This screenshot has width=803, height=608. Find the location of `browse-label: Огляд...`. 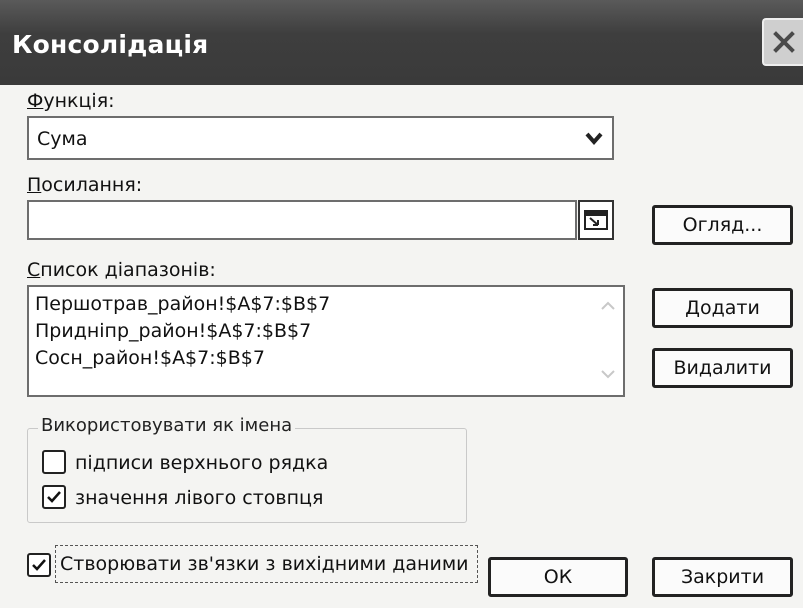

browse-label: Огляд... is located at coordinates (722, 225).